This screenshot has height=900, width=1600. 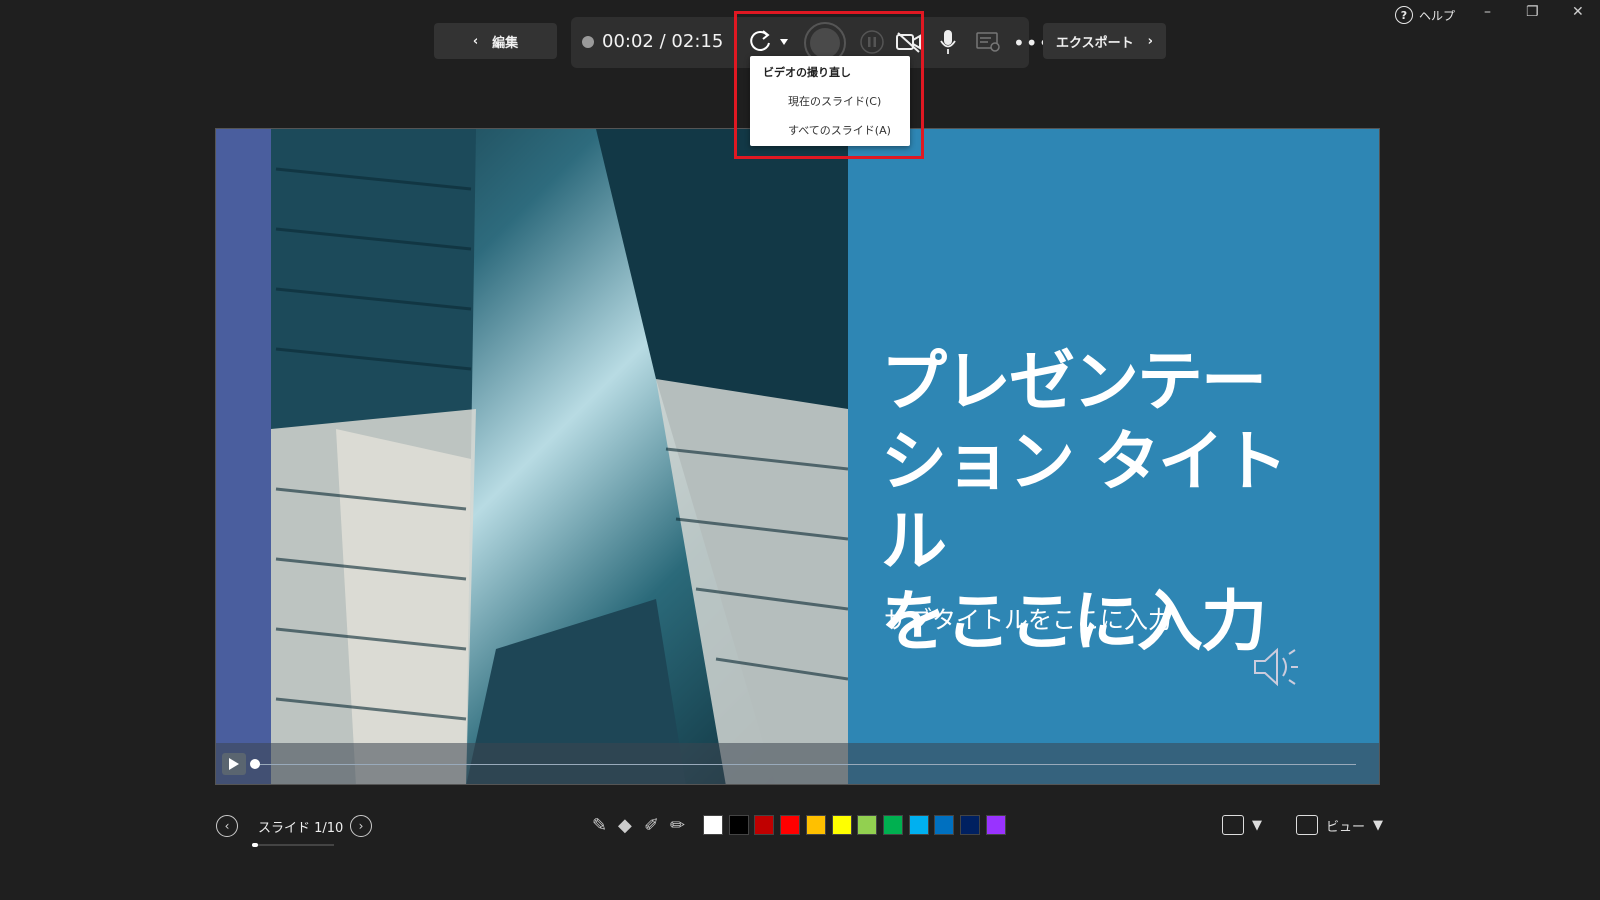 What do you see at coordinates (1346, 827) in the screenshot?
I see `view-label: ビュー` at bounding box center [1346, 827].